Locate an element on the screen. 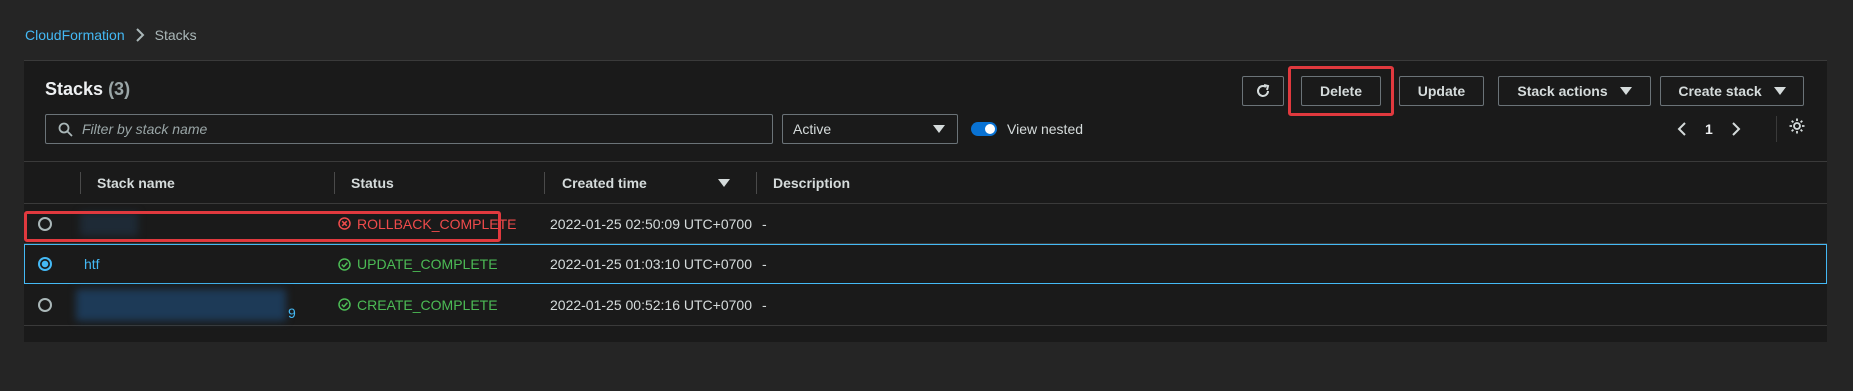 Image resolution: width=1853 pixels, height=391 pixels. status-cell: ROLLBACK_COMPLETE is located at coordinates (427, 223).